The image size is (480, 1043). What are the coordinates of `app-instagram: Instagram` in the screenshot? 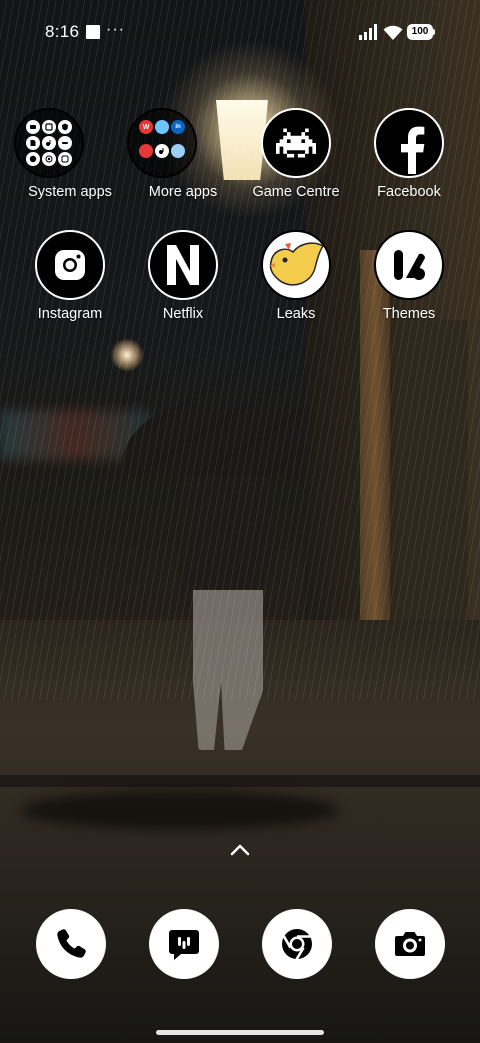 It's located at (70, 276).